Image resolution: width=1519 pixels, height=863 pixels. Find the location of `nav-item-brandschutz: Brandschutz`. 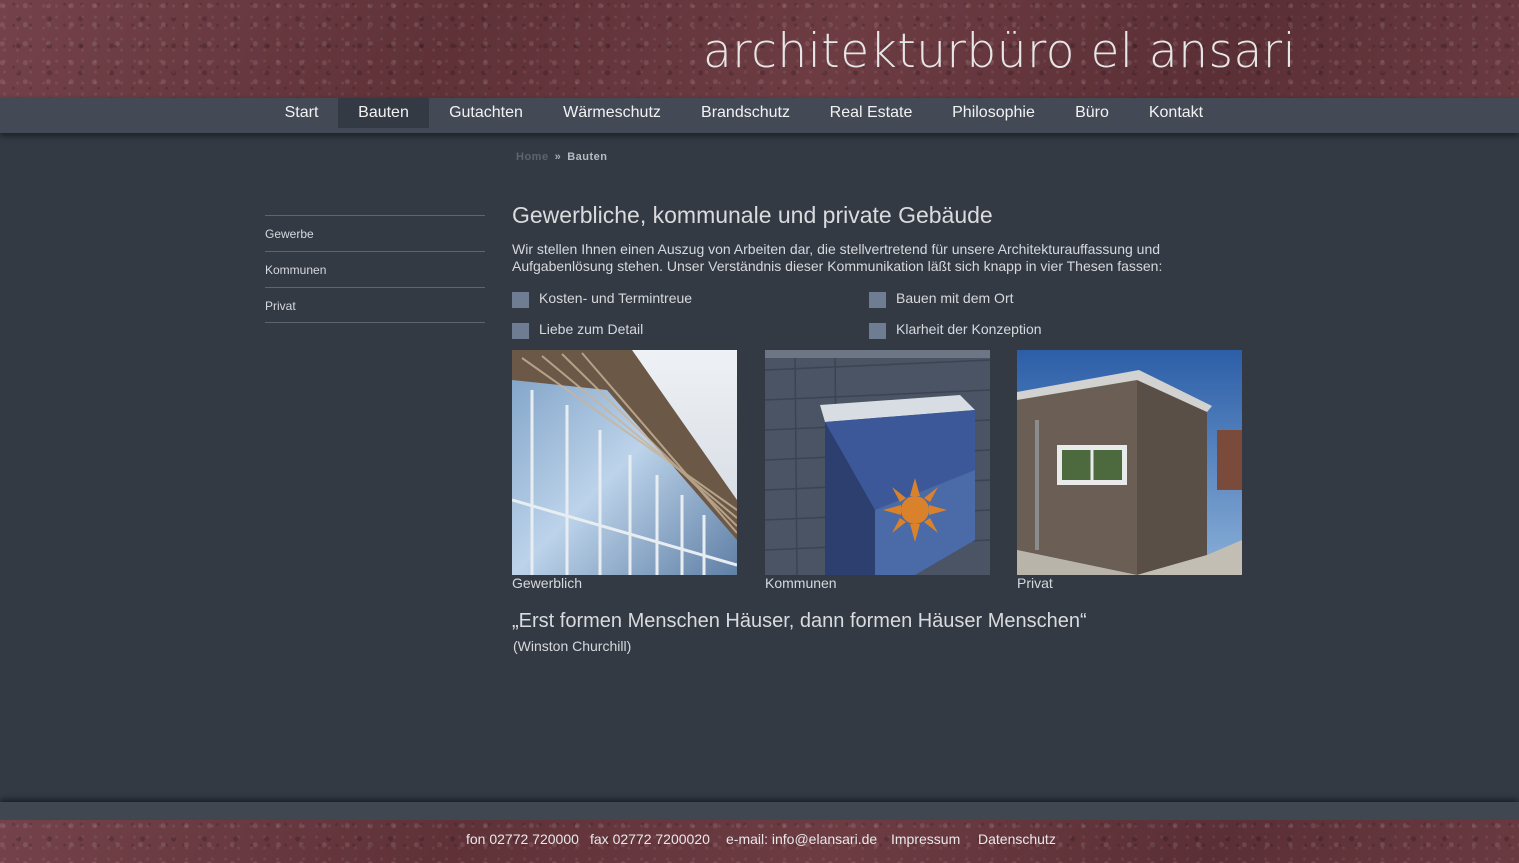

nav-item-brandschutz: Brandschutz is located at coordinates (745, 113).